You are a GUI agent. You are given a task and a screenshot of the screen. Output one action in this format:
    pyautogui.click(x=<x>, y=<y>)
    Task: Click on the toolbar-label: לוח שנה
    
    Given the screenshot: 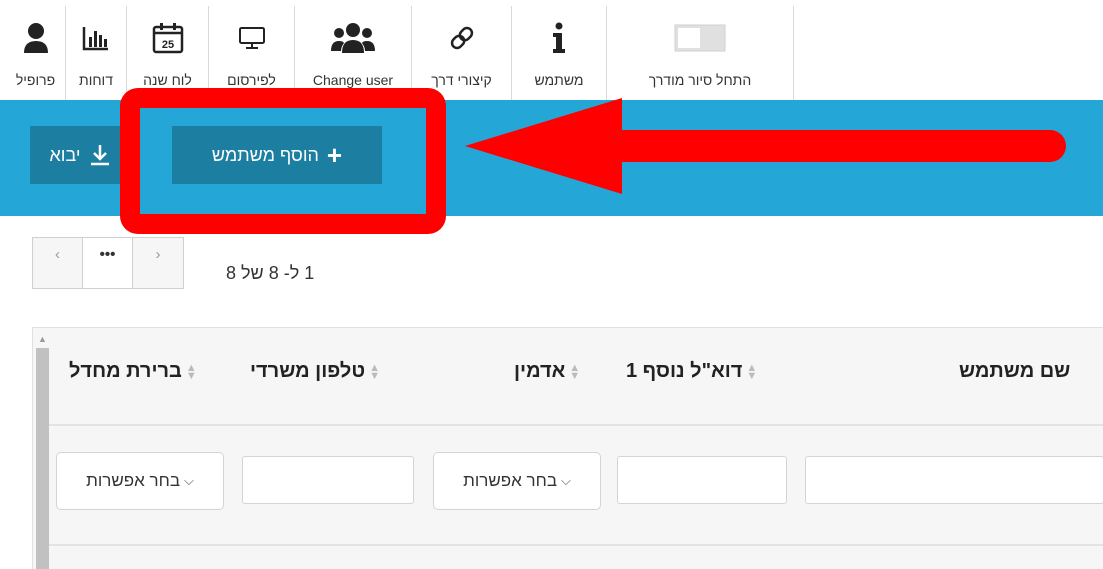 What is the action you would take?
    pyautogui.click(x=167, y=80)
    